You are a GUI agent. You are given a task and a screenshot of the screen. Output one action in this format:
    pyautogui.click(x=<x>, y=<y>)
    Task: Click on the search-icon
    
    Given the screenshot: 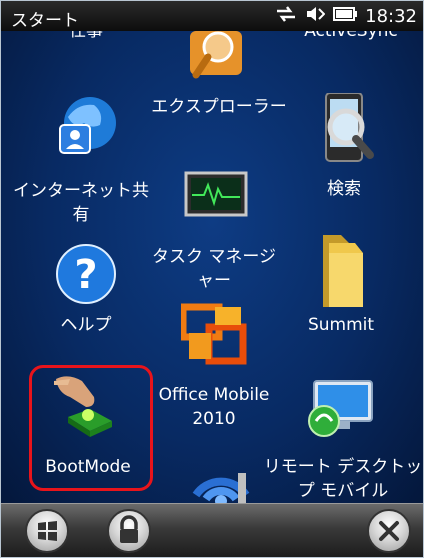 What is the action you would take?
    pyautogui.click(x=349, y=127)
    